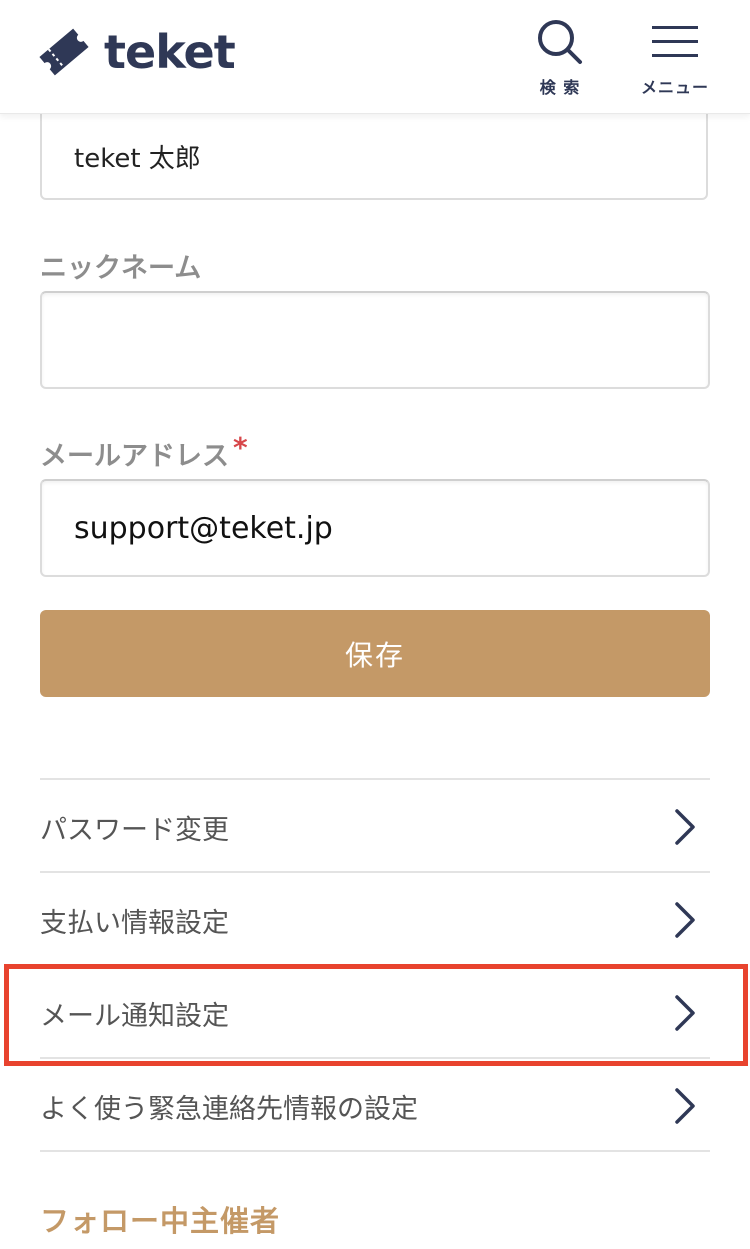 The image size is (750, 1249). I want to click on ticket-icon, so click(64, 52).